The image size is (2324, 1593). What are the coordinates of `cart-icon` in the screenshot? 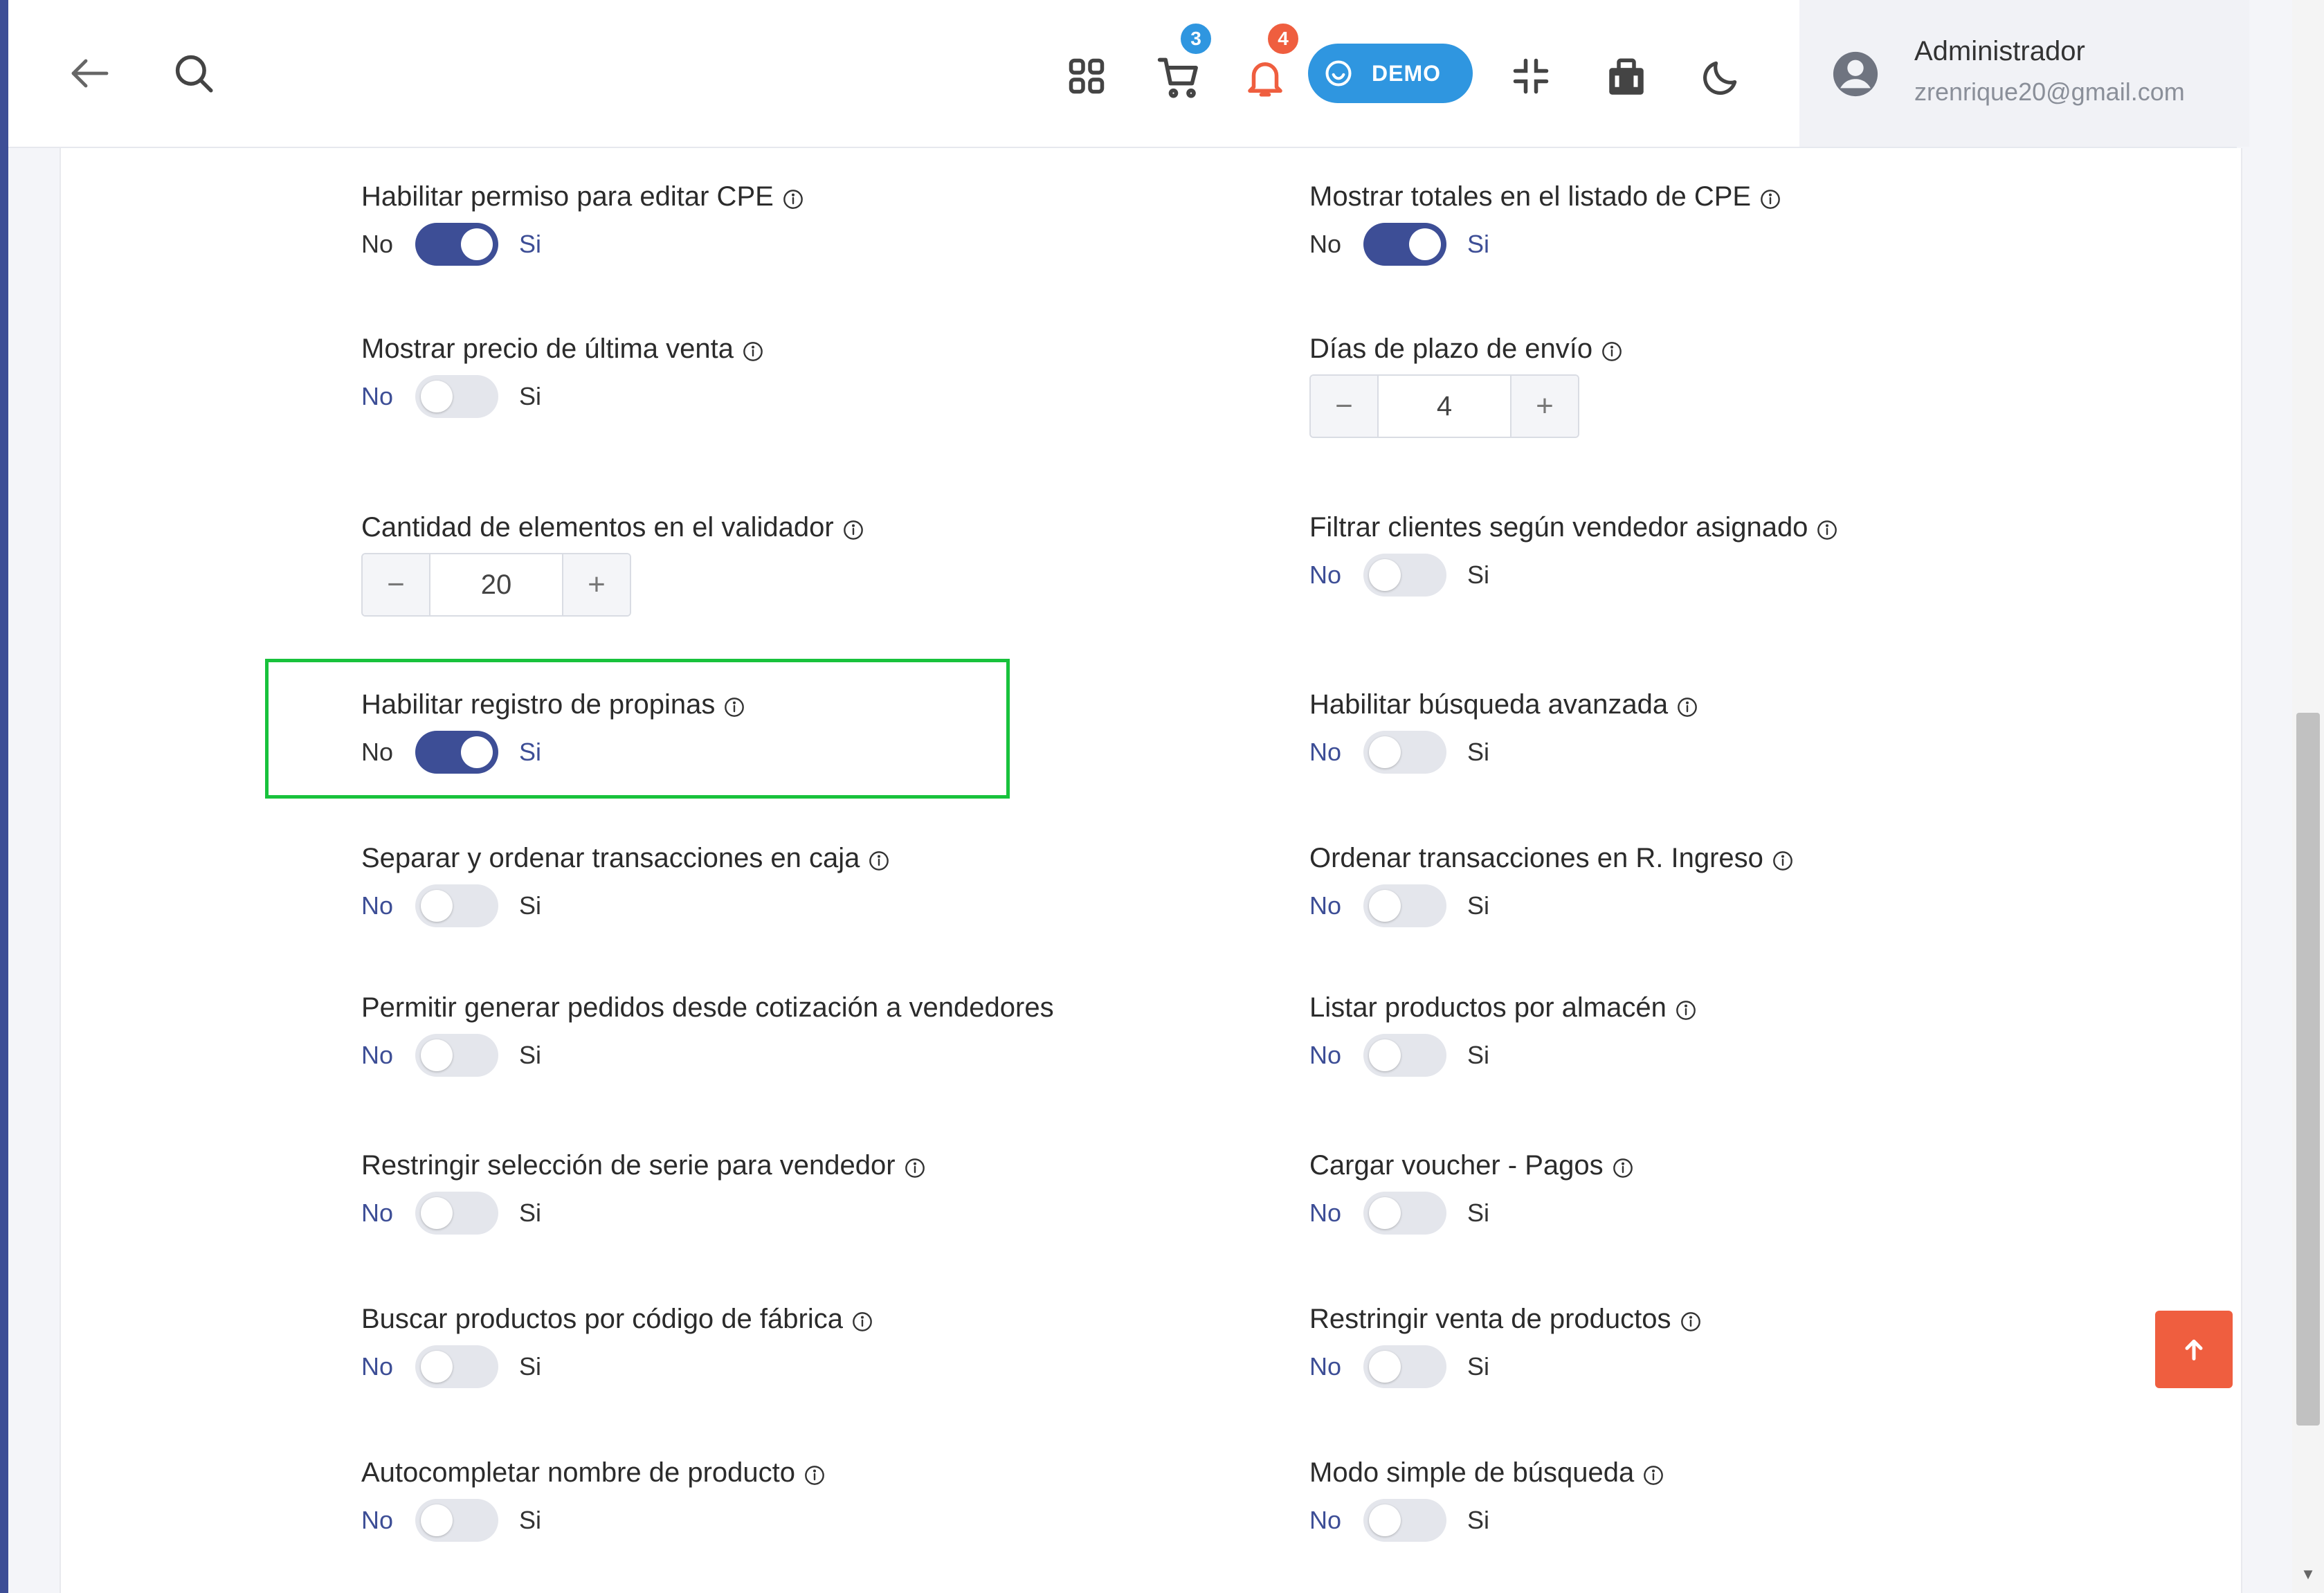 It's located at (1179, 77).